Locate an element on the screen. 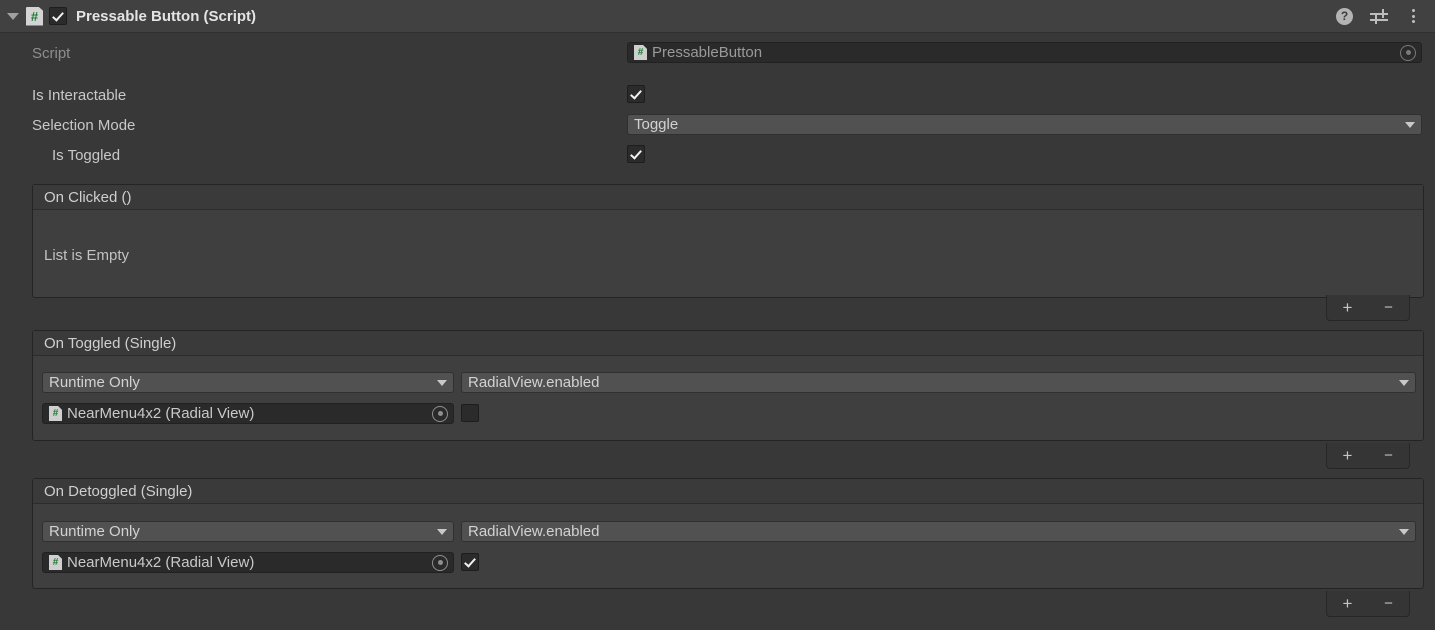 This screenshot has width=1435, height=630. event-list-buttons-on-toggled: + − is located at coordinates (1368, 456).